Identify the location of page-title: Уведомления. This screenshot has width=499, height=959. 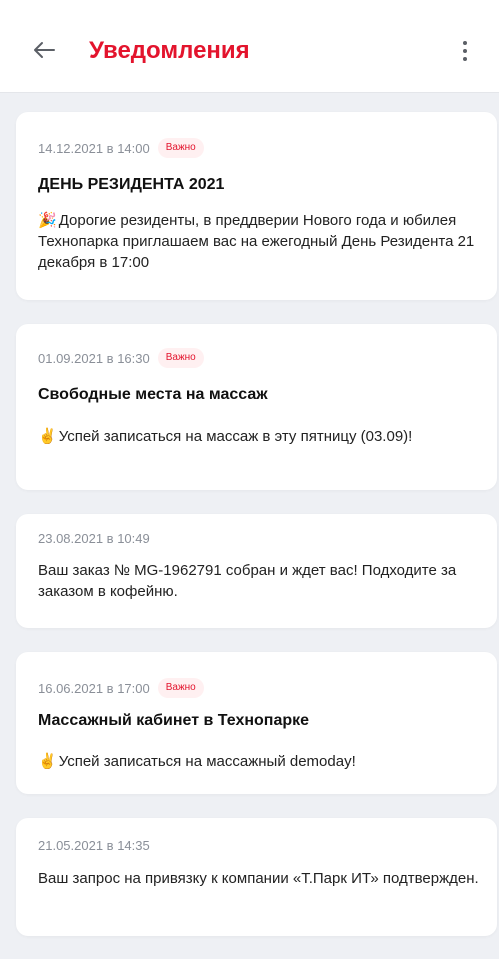
(169, 50).